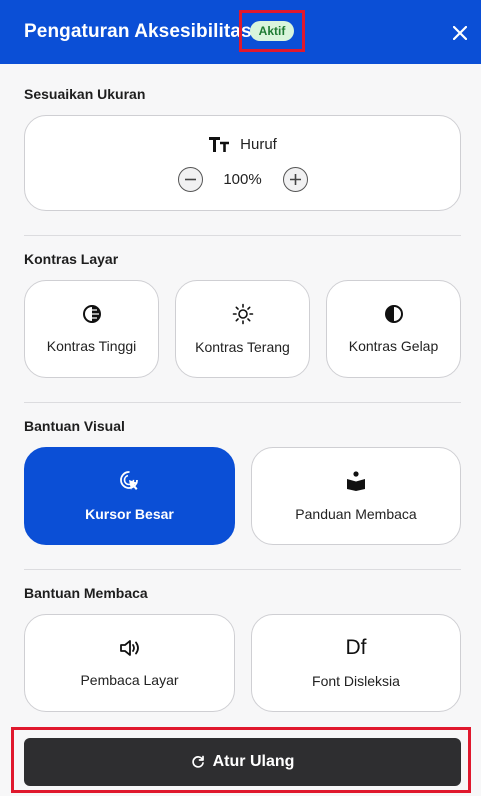  Describe the element at coordinates (129, 496) in the screenshot. I see `option-kursor-besar: Kursor Besar` at that location.